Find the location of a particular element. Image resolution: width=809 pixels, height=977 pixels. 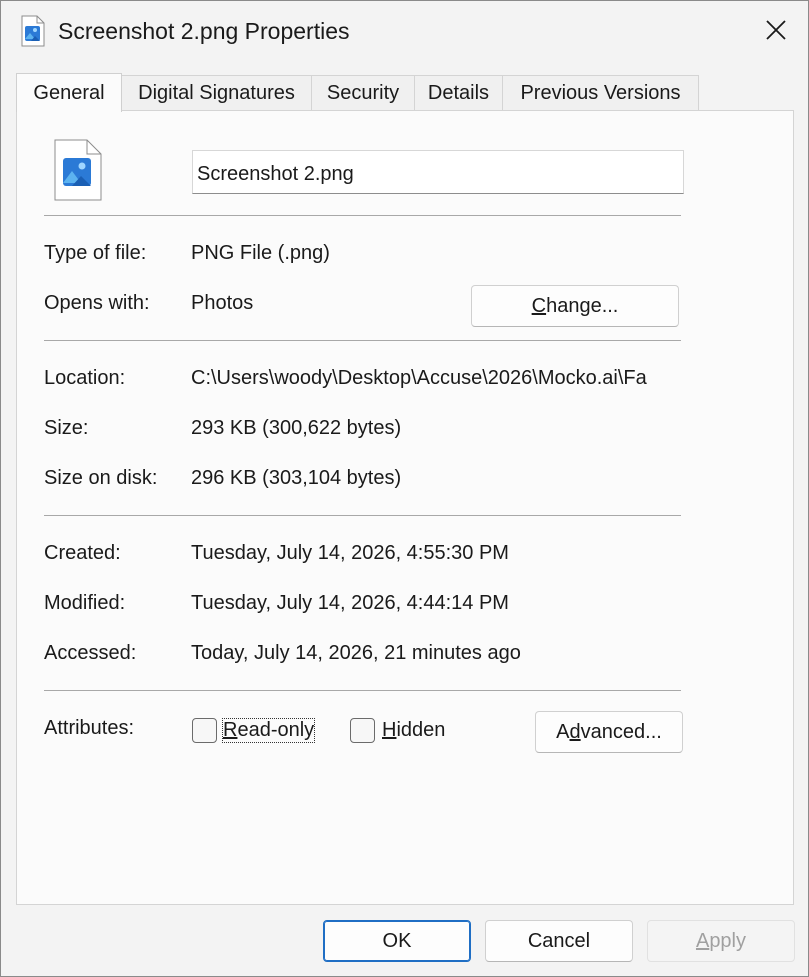

tab-general: General is located at coordinates (69, 92).